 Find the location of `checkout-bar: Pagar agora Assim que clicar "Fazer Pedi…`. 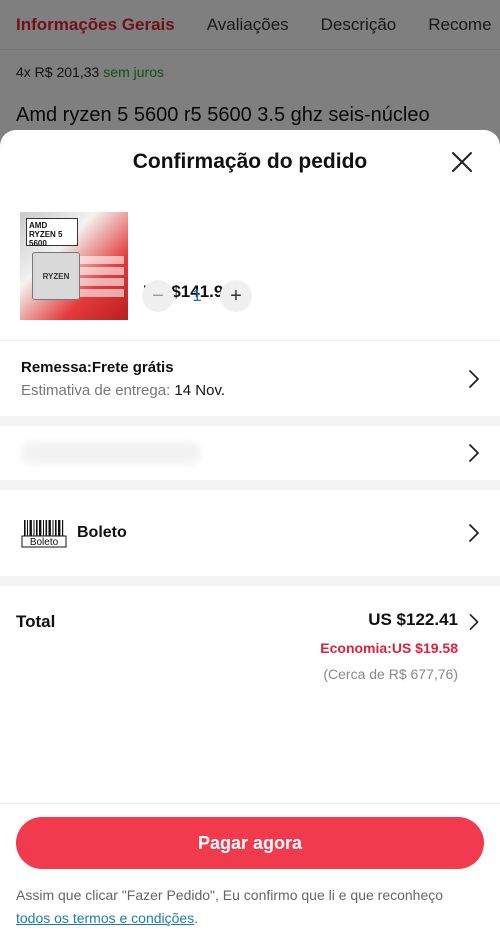

checkout-bar: Pagar agora Assim que clicar "Fazer Pedi… is located at coordinates (250, 869).